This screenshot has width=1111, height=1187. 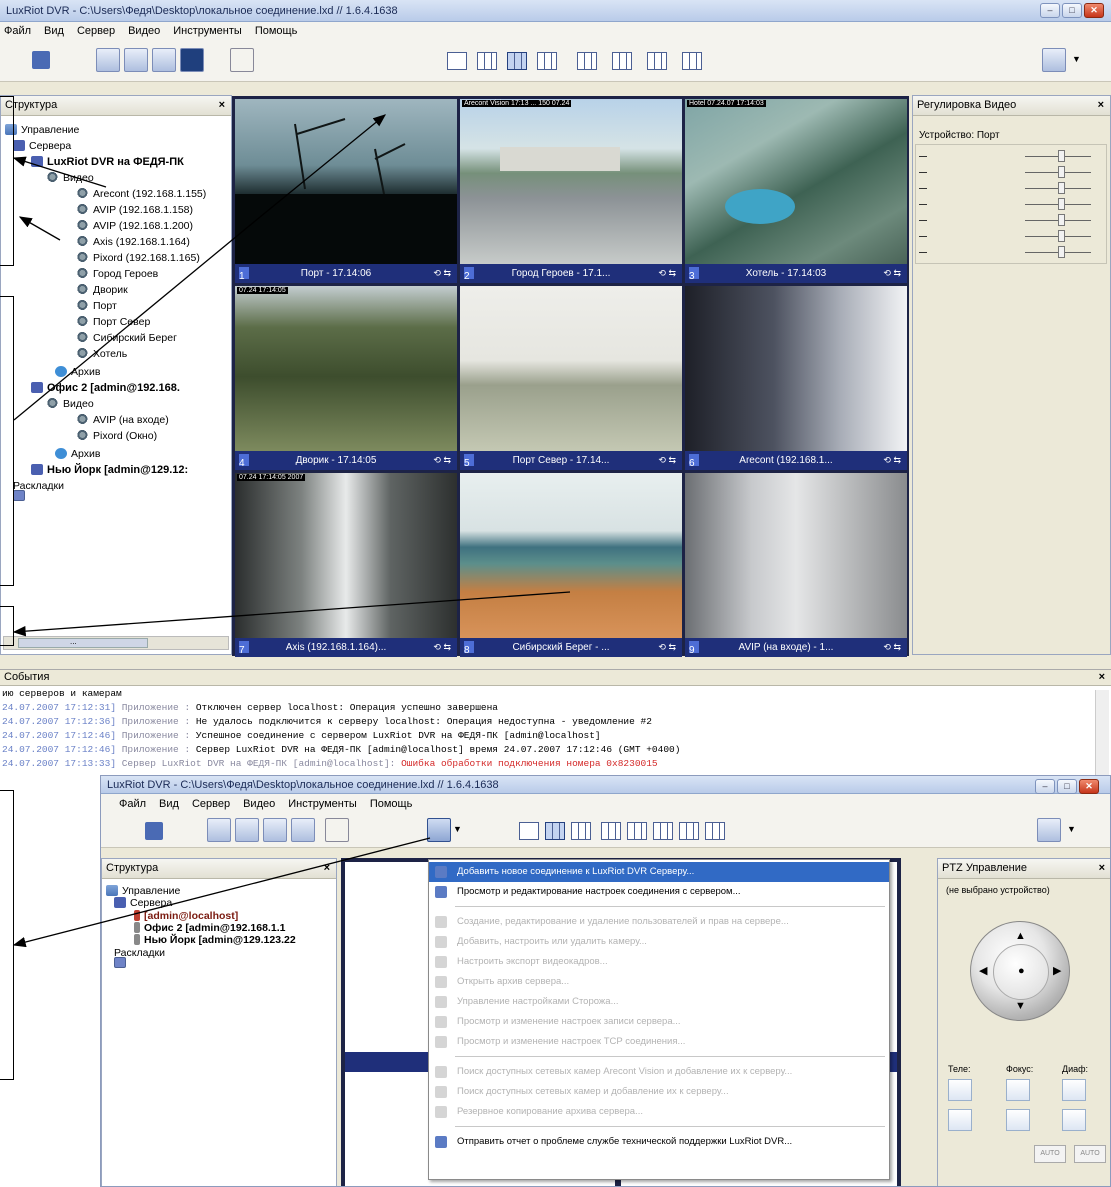 What do you see at coordinates (107, 161) in the screenshot?
I see `tree-node: LuxRiot DVR на ФЕДЯ-ПК` at bounding box center [107, 161].